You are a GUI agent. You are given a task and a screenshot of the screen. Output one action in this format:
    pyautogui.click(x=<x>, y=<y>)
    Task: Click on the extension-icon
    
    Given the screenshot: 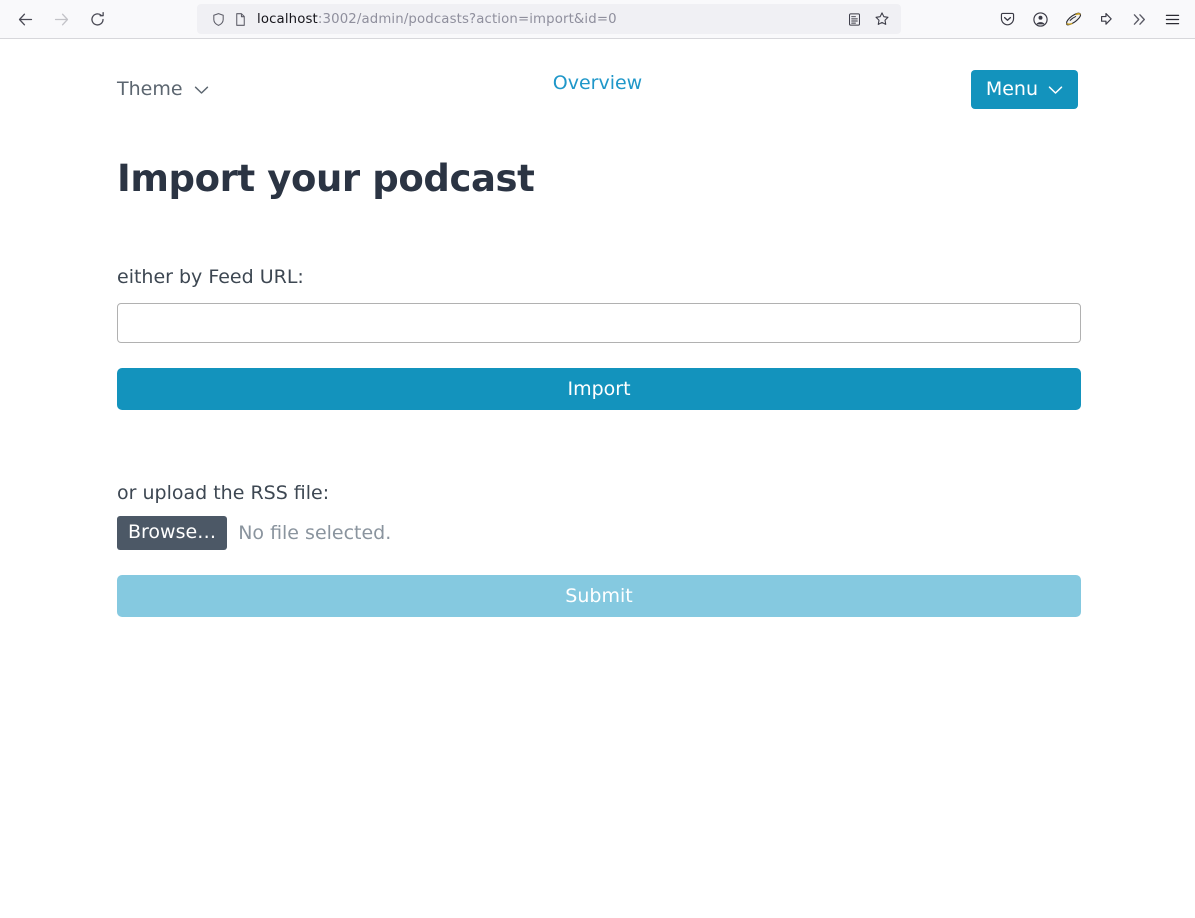 What is the action you would take?
    pyautogui.click(x=1073, y=19)
    